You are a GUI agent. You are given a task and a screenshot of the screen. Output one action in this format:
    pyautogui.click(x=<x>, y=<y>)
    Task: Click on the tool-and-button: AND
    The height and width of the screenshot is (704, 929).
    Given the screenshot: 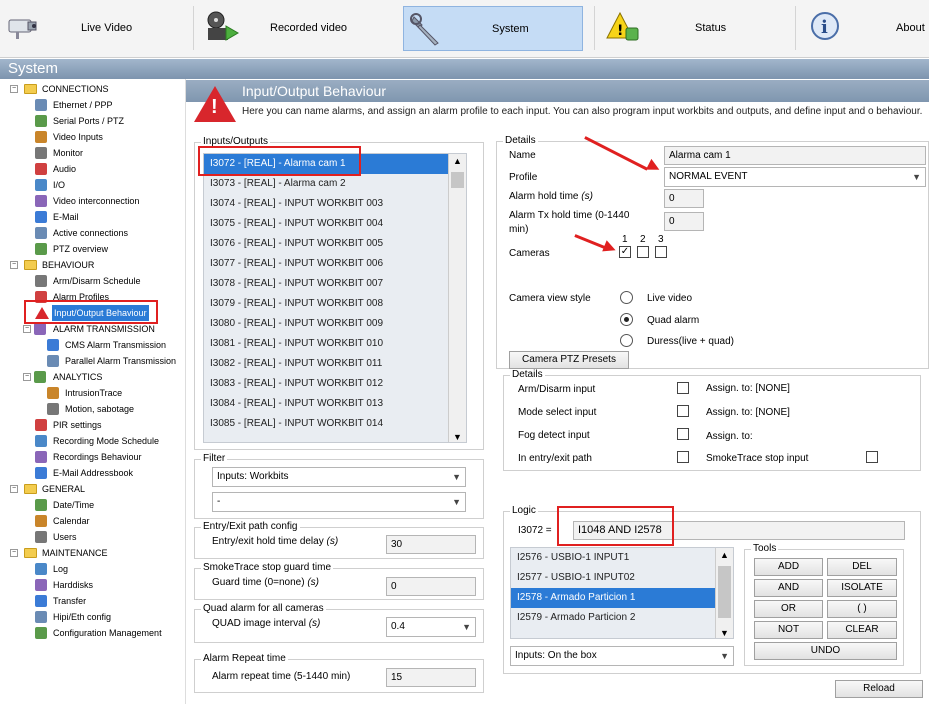 What is the action you would take?
    pyautogui.click(x=788, y=588)
    